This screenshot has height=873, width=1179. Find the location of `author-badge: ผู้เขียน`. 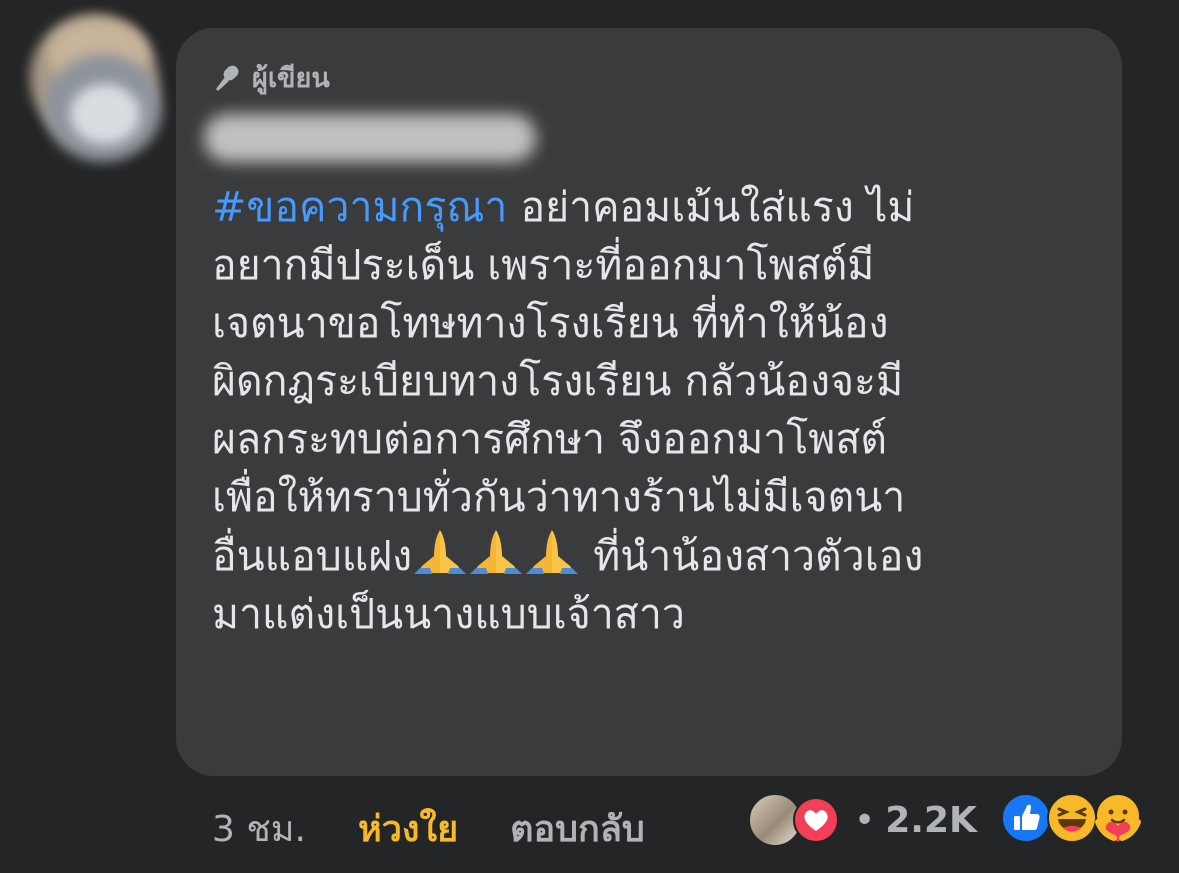

author-badge: ผู้เขียน is located at coordinates (271, 77).